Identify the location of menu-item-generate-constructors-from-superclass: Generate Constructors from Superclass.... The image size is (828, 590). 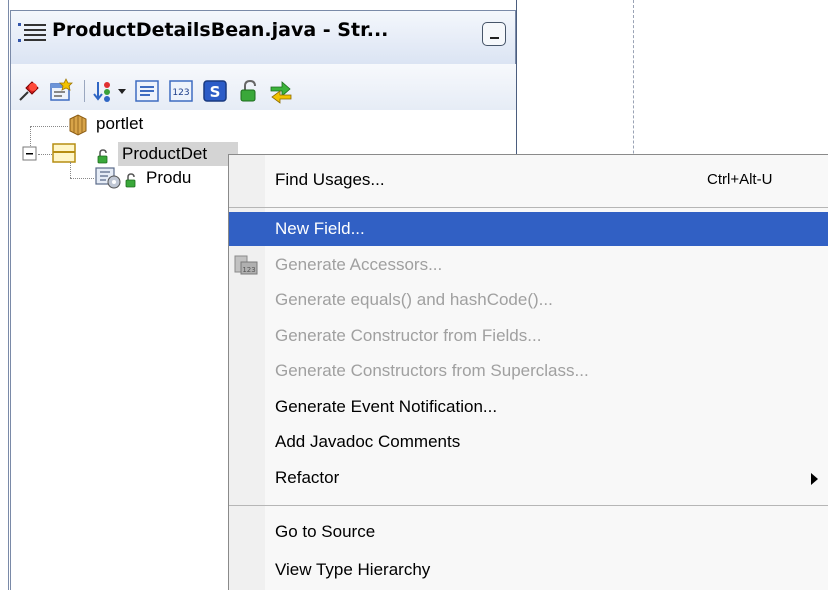
(528, 371).